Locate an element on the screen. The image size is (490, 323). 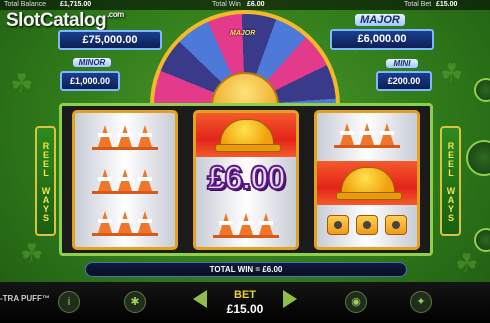
minor-jackpot-value: £1,000.00 is located at coordinates (90, 81).